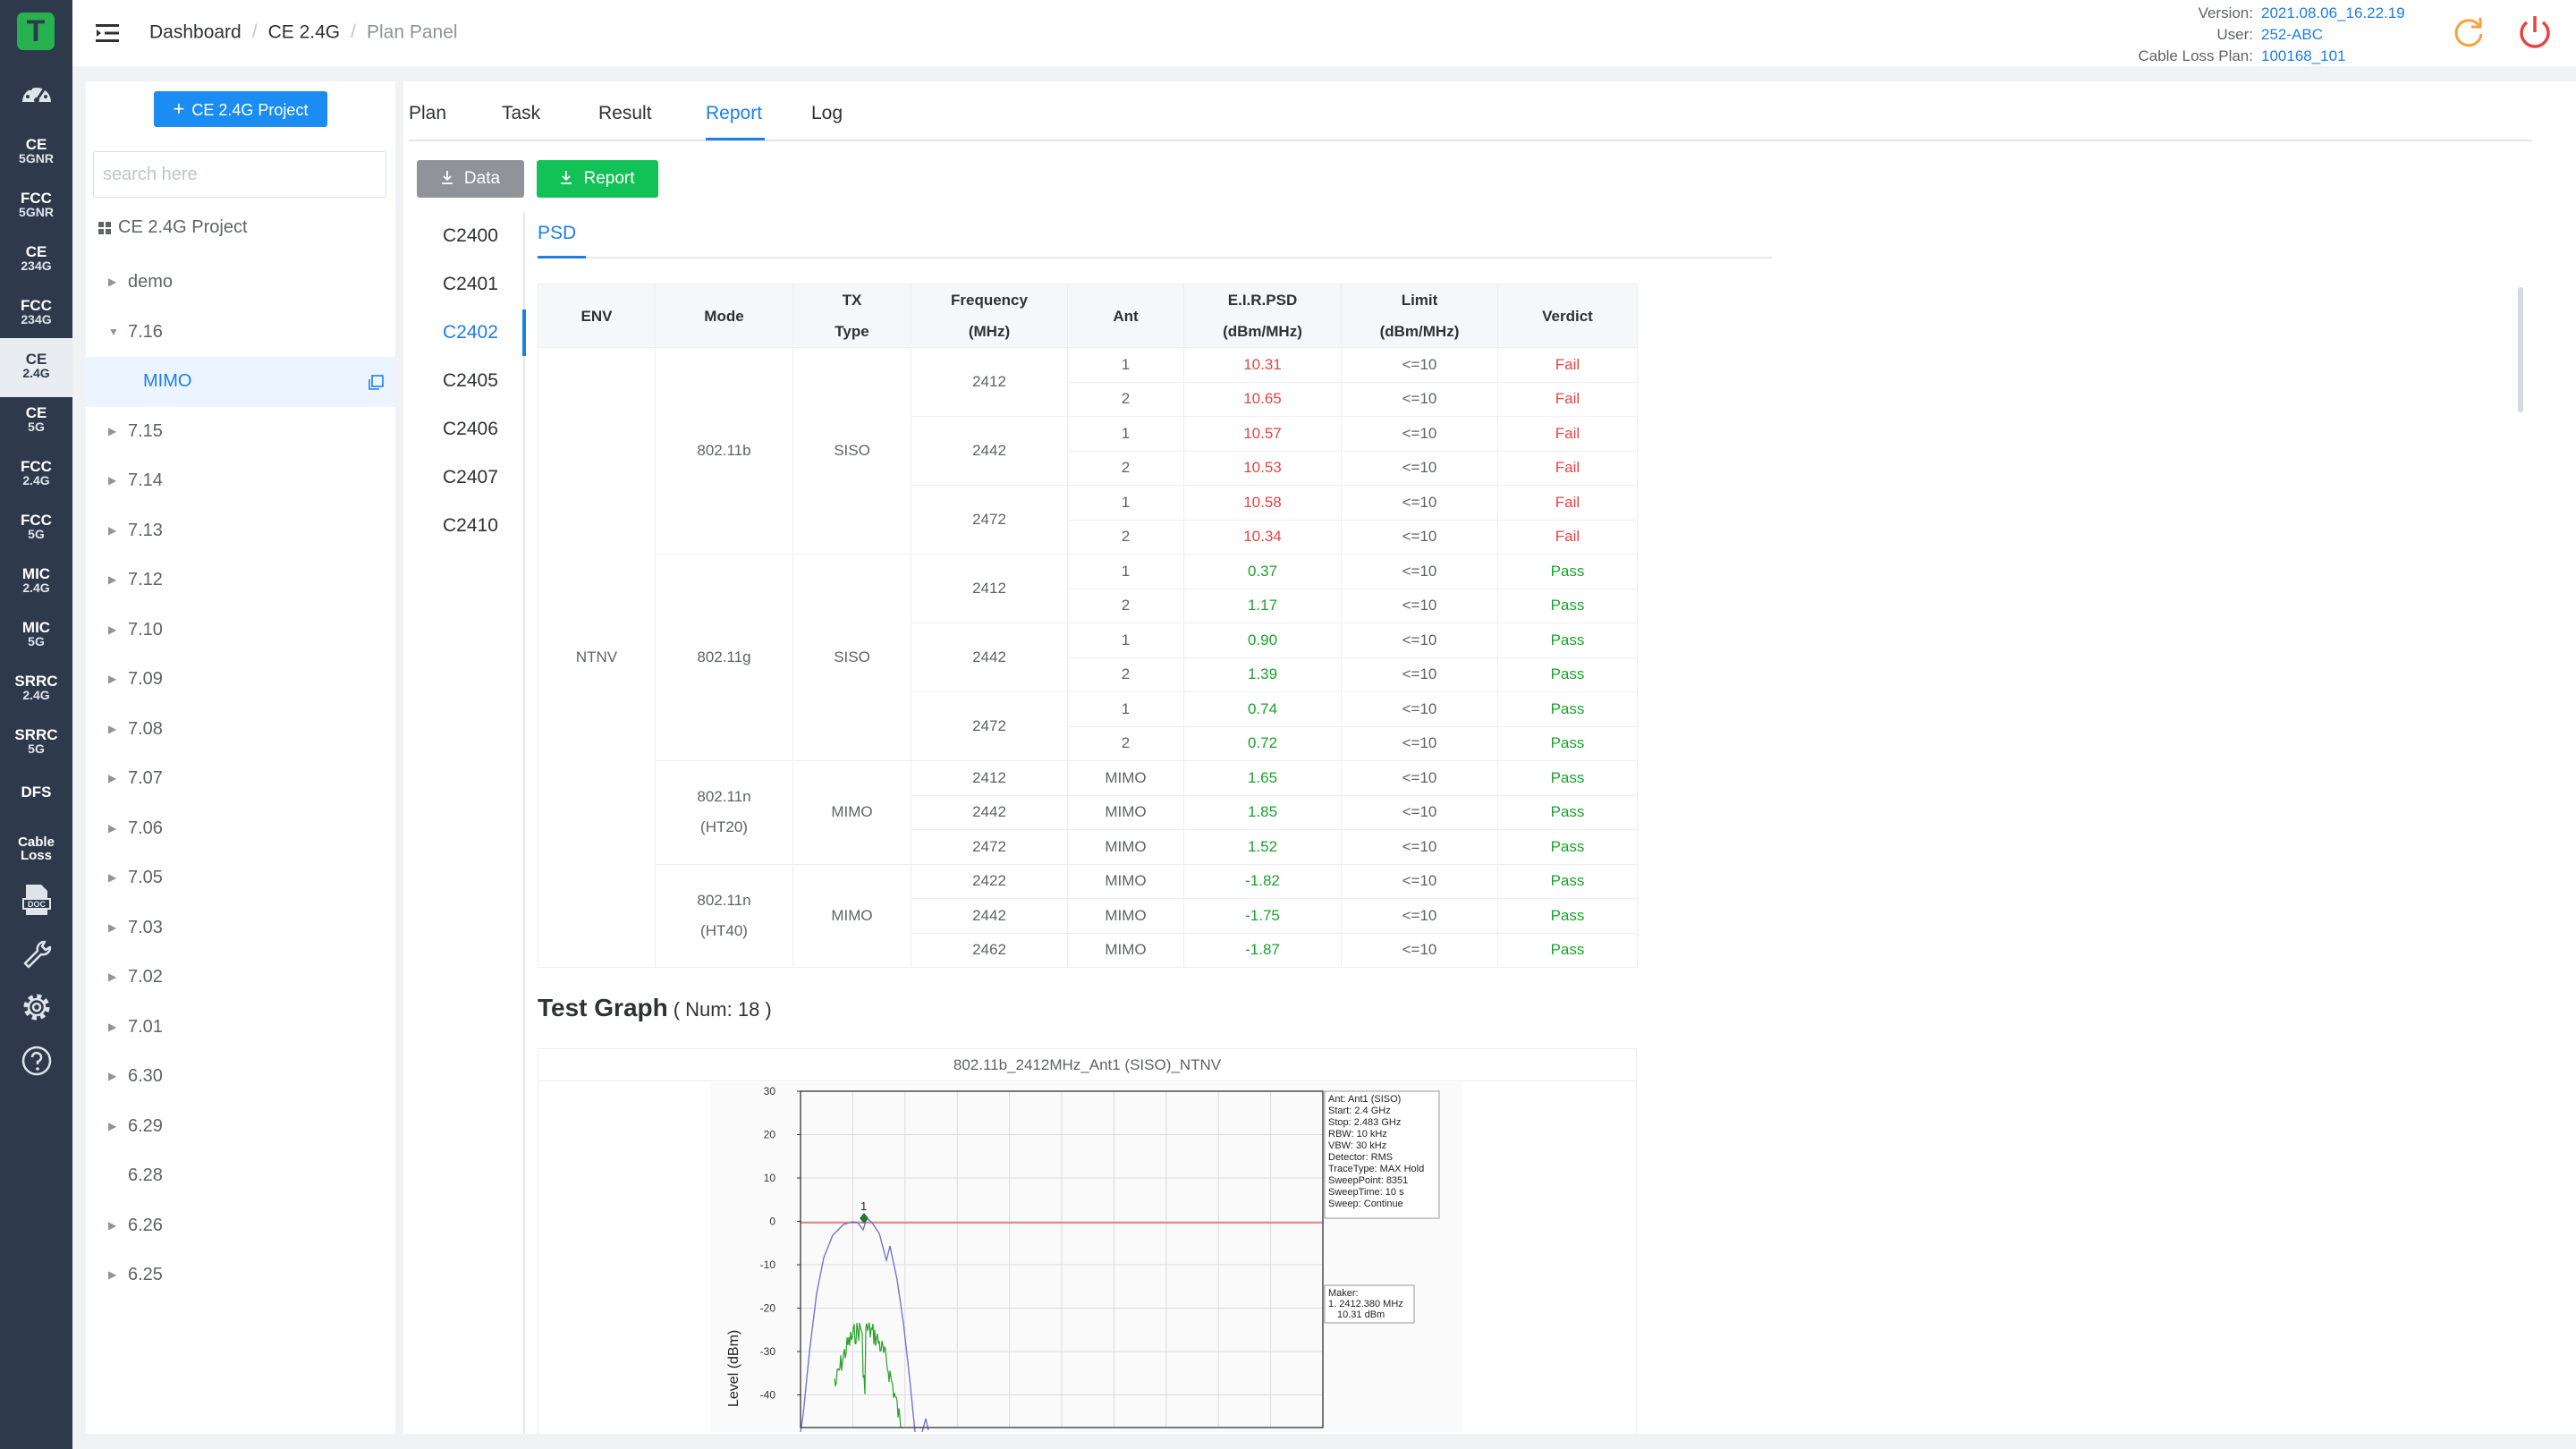 This screenshot has width=2576, height=1449. I want to click on app-logo: T, so click(36, 31).